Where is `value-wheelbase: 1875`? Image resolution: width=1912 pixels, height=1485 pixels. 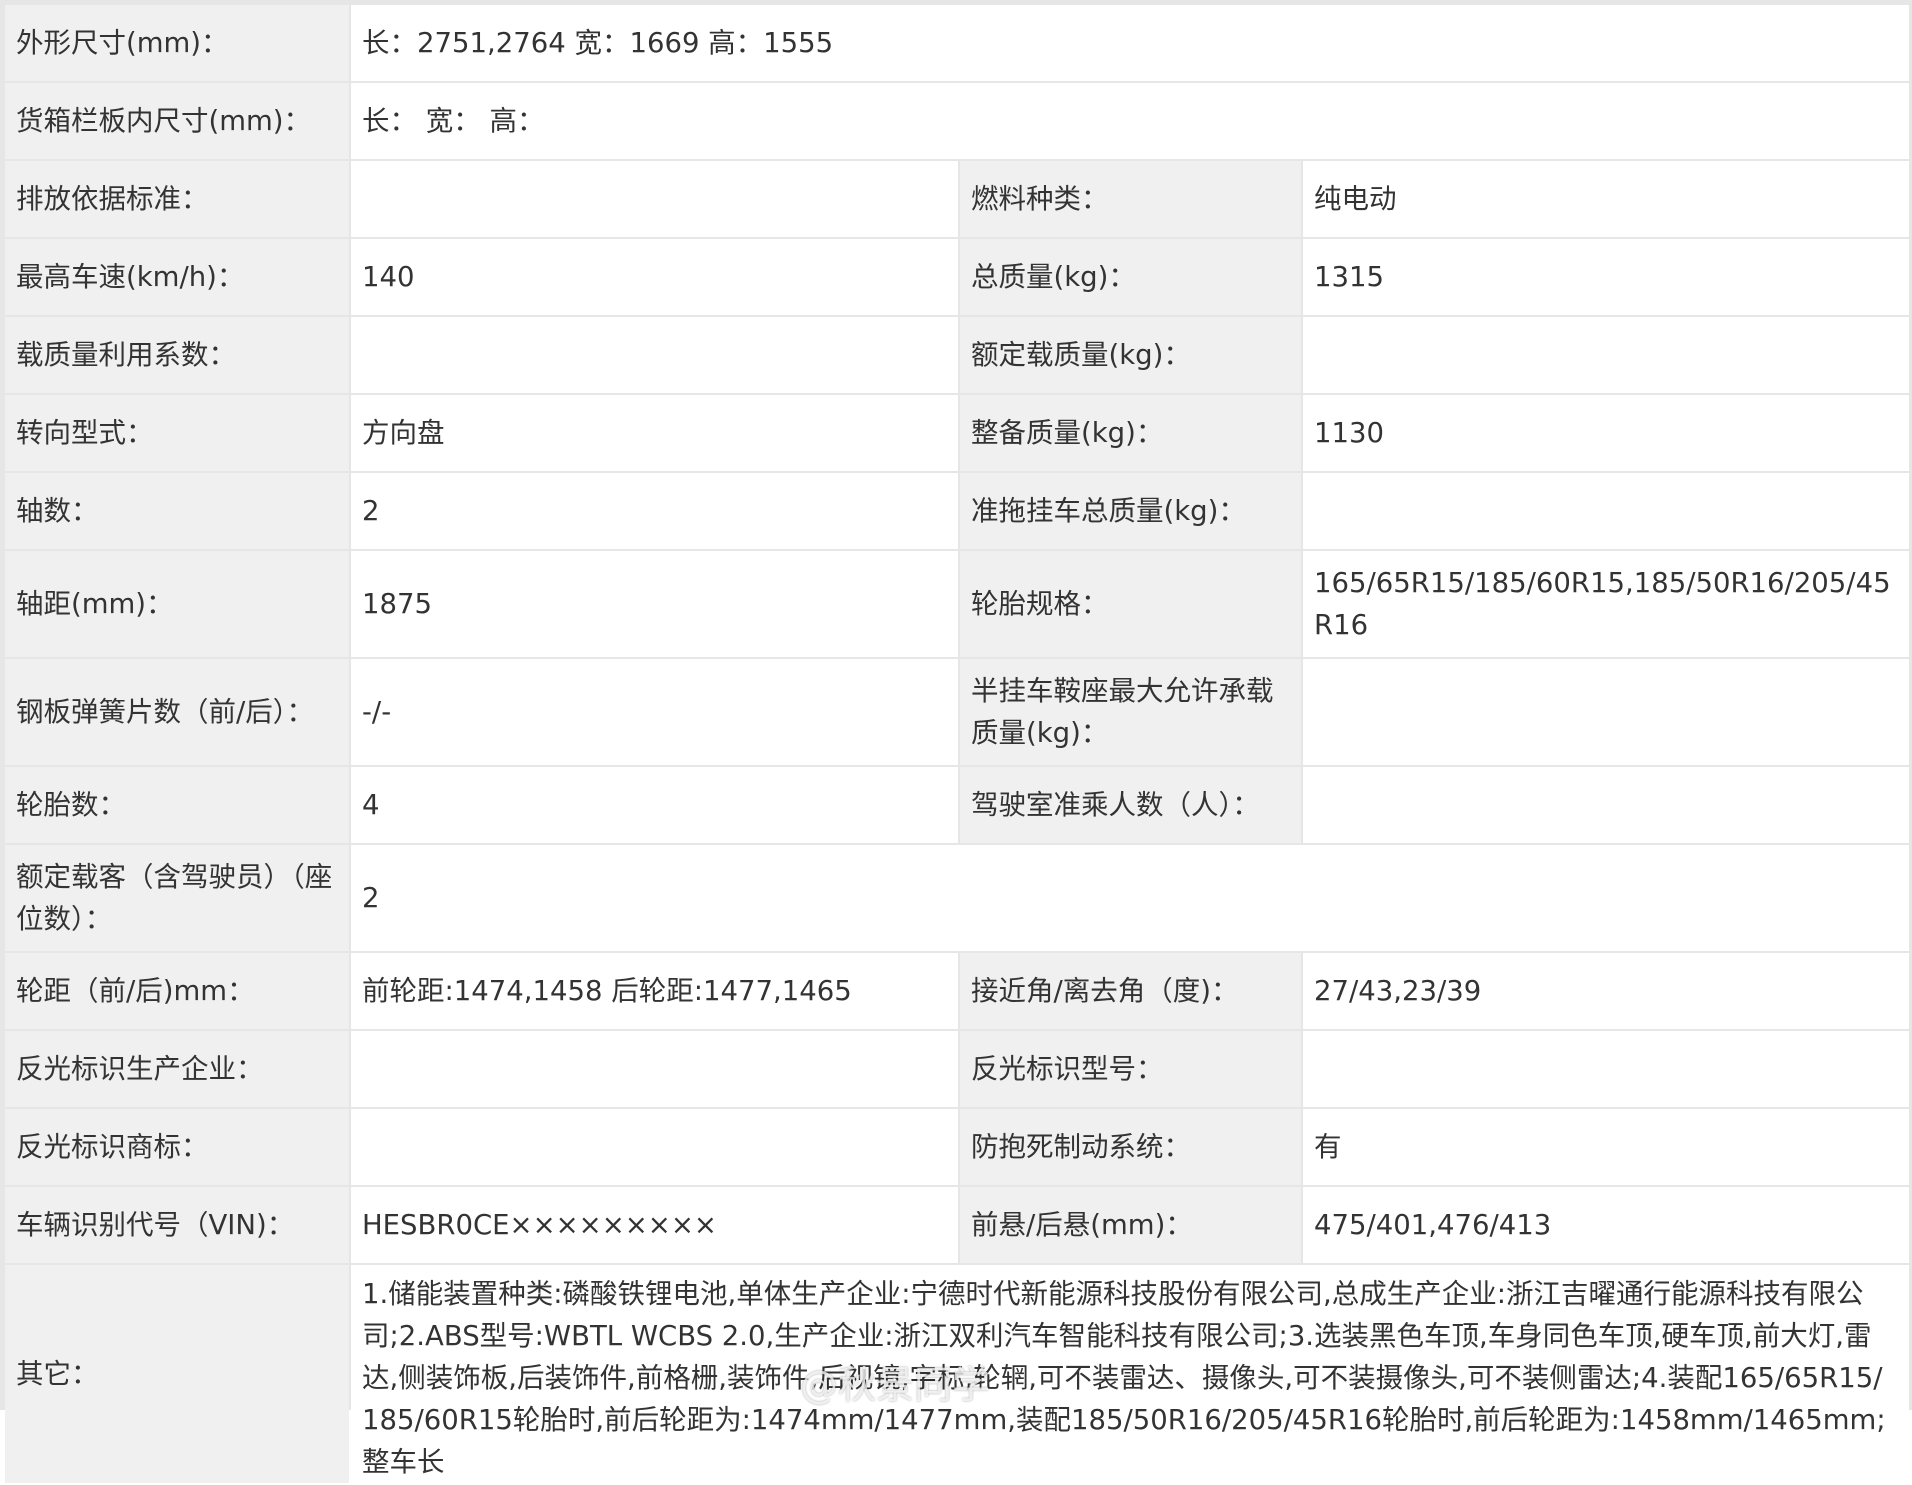 value-wheelbase: 1875 is located at coordinates (654, 604).